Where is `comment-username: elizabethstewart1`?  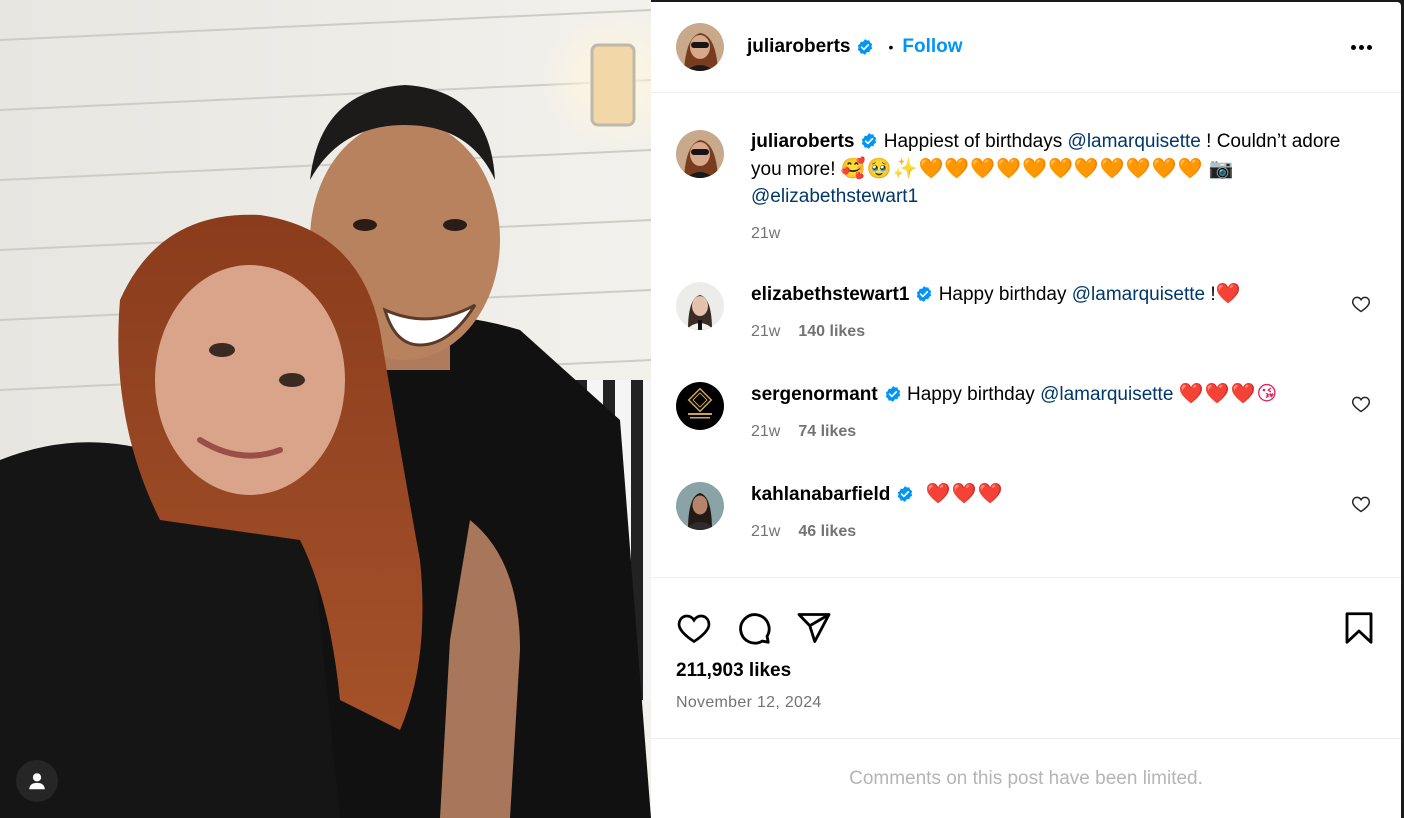
comment-username: elizabethstewart1 is located at coordinates (830, 294).